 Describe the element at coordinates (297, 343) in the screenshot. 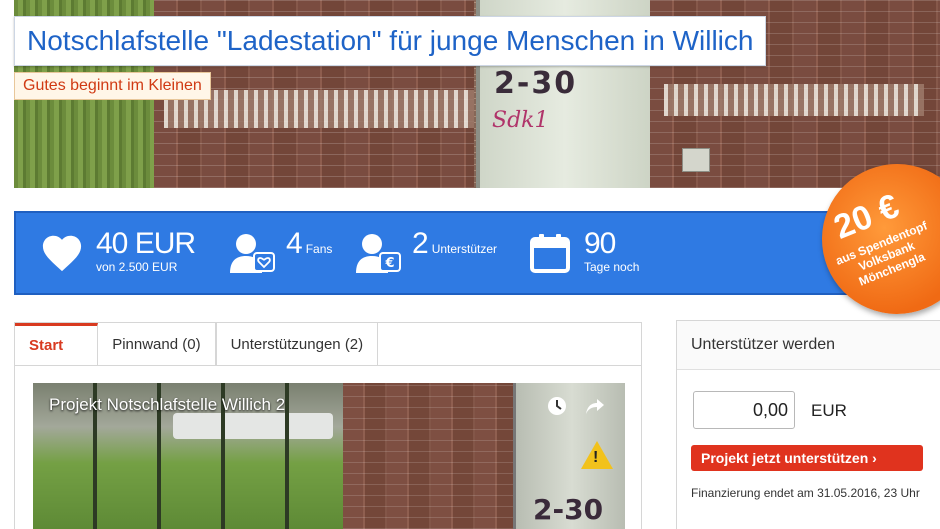

I see `tab-unterstuetzungen: Unterstützungen (2)` at that location.